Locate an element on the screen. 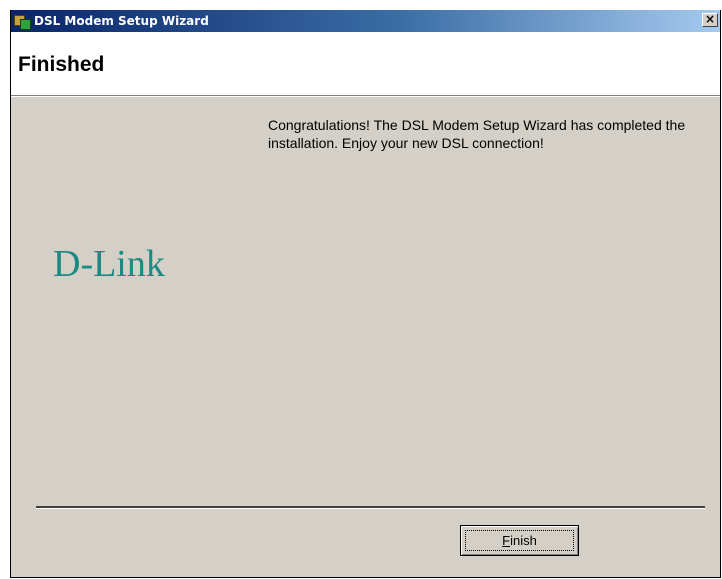  modem-setup-icon is located at coordinates (22, 21).